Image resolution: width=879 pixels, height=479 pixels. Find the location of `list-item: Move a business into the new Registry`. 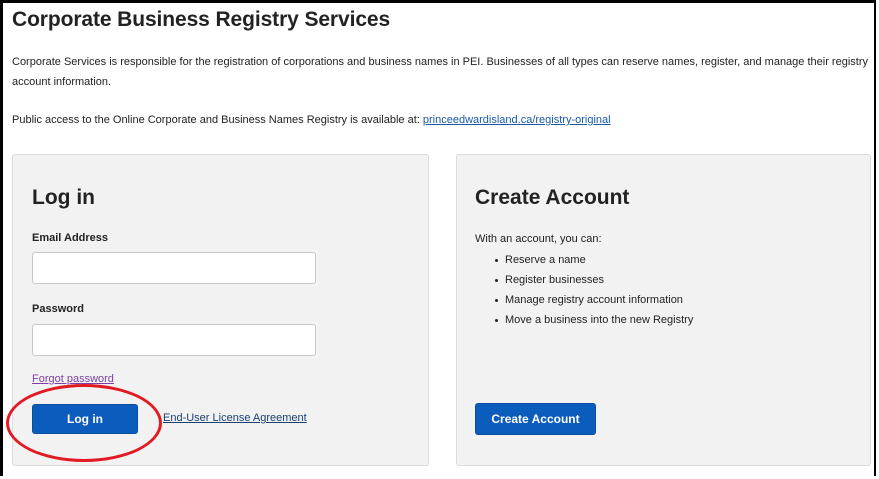

list-item: Move a business into the new Registry is located at coordinates (593, 320).